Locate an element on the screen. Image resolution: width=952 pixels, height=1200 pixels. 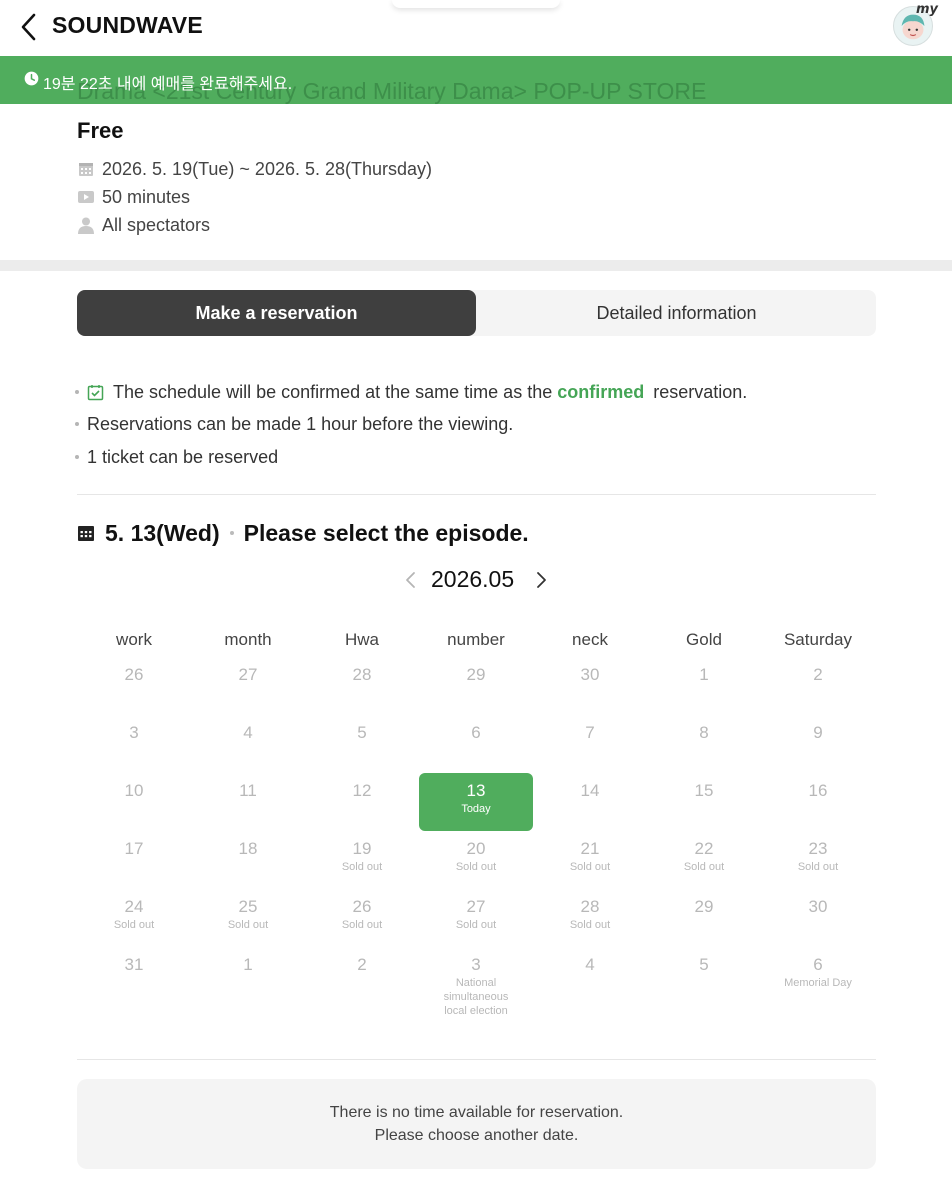
notice-highlight: confirmed is located at coordinates (601, 391).